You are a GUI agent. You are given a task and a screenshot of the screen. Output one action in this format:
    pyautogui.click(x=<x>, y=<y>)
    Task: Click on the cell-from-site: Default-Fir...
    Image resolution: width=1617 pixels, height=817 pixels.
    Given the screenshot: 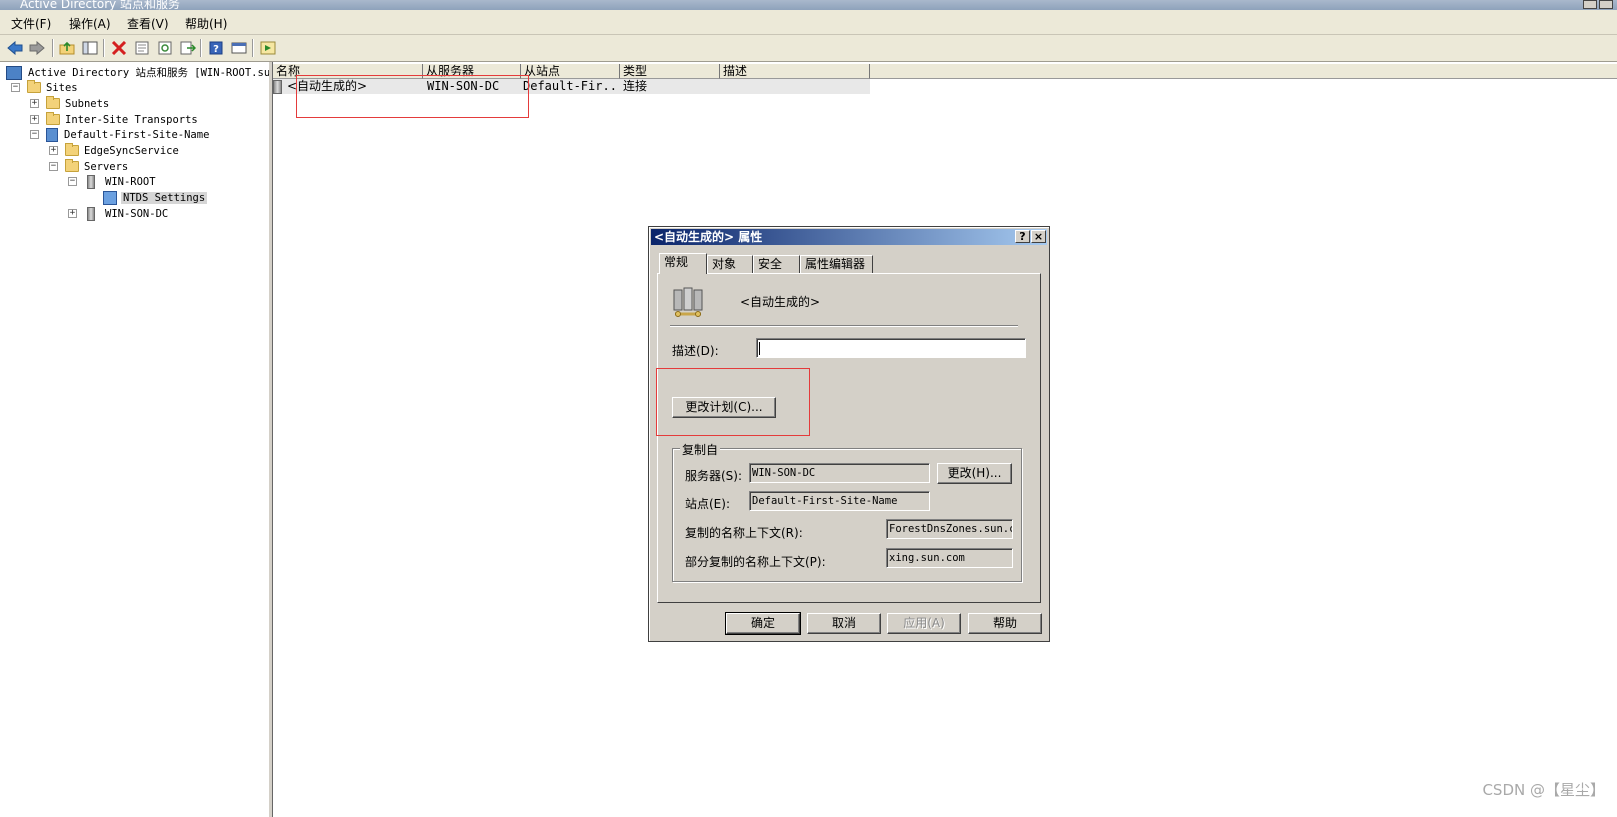 What is the action you would take?
    pyautogui.click(x=570, y=86)
    